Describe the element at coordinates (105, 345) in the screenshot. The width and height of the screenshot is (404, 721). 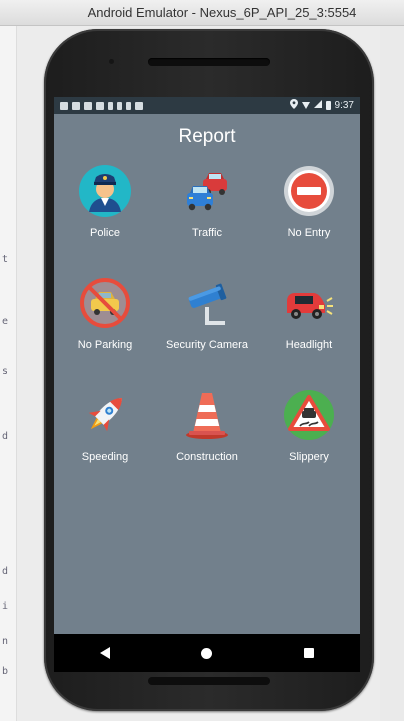
I see `report-item-label: No Parking` at that location.